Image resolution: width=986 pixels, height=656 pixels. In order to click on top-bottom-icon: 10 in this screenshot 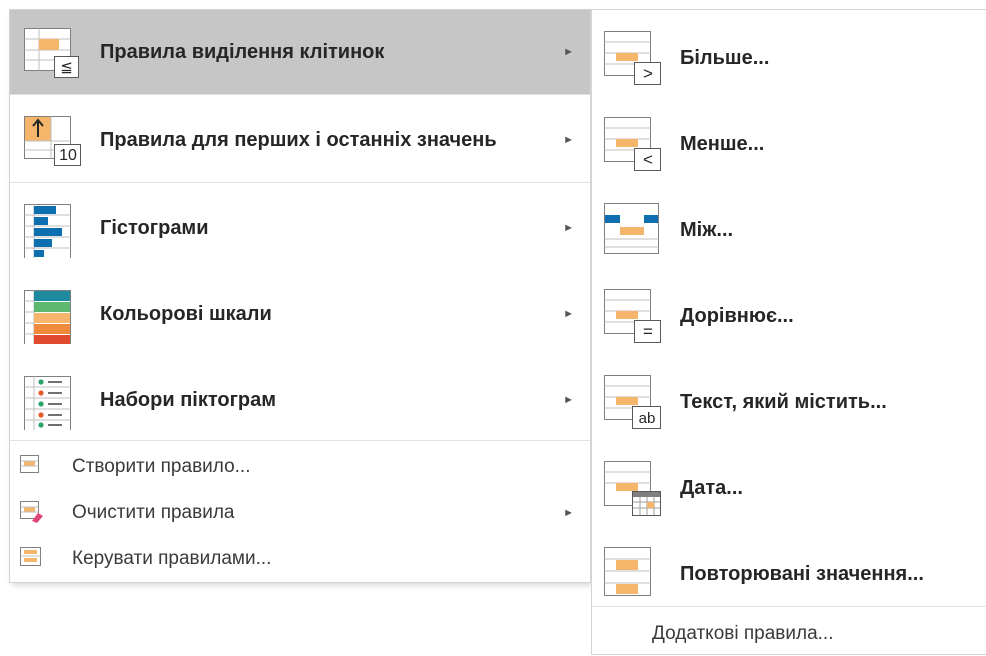, I will do `click(54, 143)`.